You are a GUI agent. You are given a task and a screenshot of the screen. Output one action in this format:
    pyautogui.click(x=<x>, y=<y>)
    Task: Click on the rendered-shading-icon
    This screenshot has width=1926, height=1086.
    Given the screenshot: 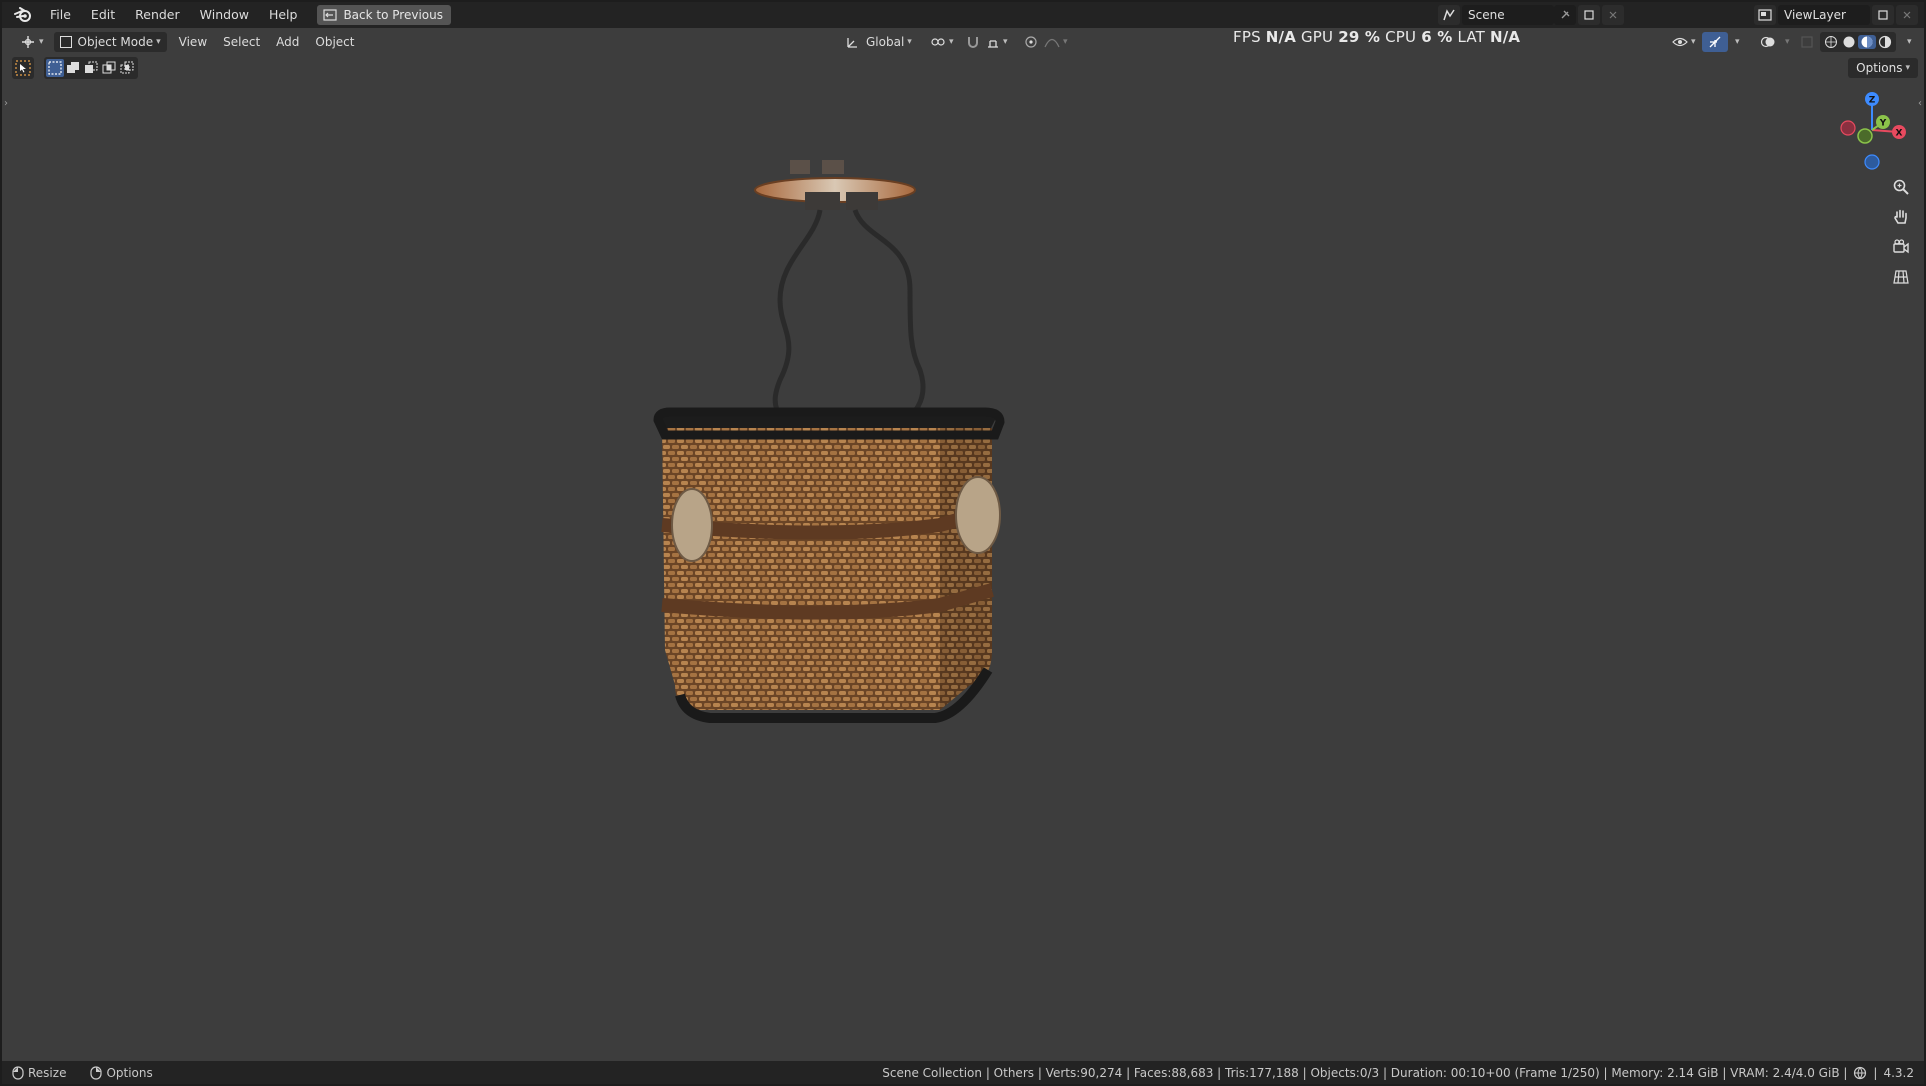 What is the action you would take?
    pyautogui.click(x=1885, y=42)
    